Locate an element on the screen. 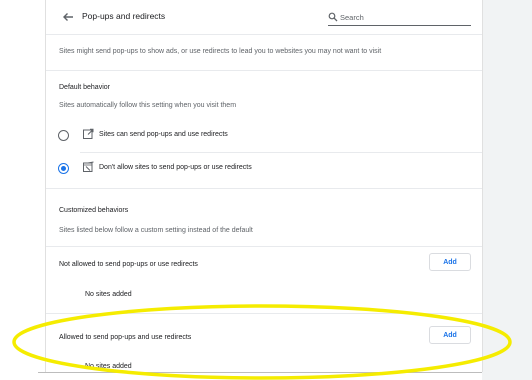  popup-blocked-icon is located at coordinates (88, 166).